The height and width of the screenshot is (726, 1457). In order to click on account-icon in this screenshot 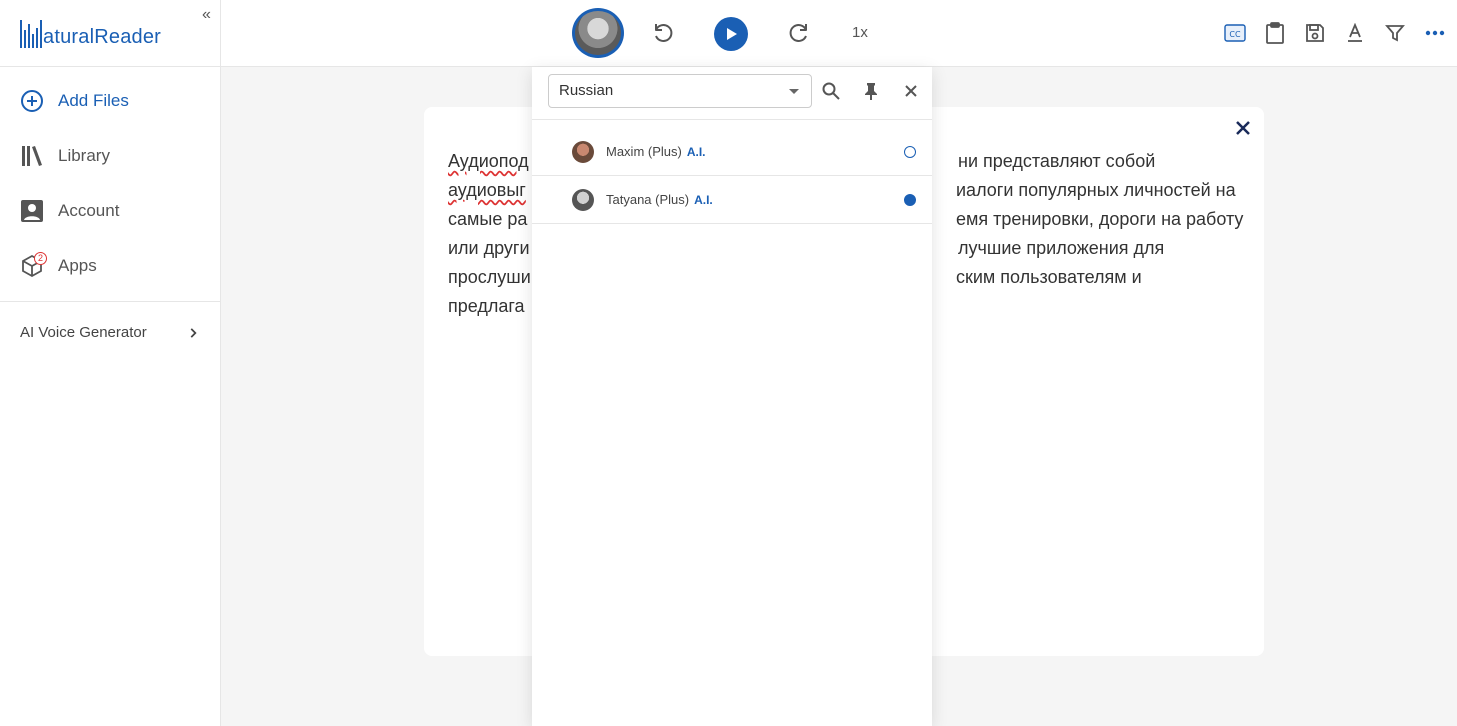, I will do `click(32, 211)`.